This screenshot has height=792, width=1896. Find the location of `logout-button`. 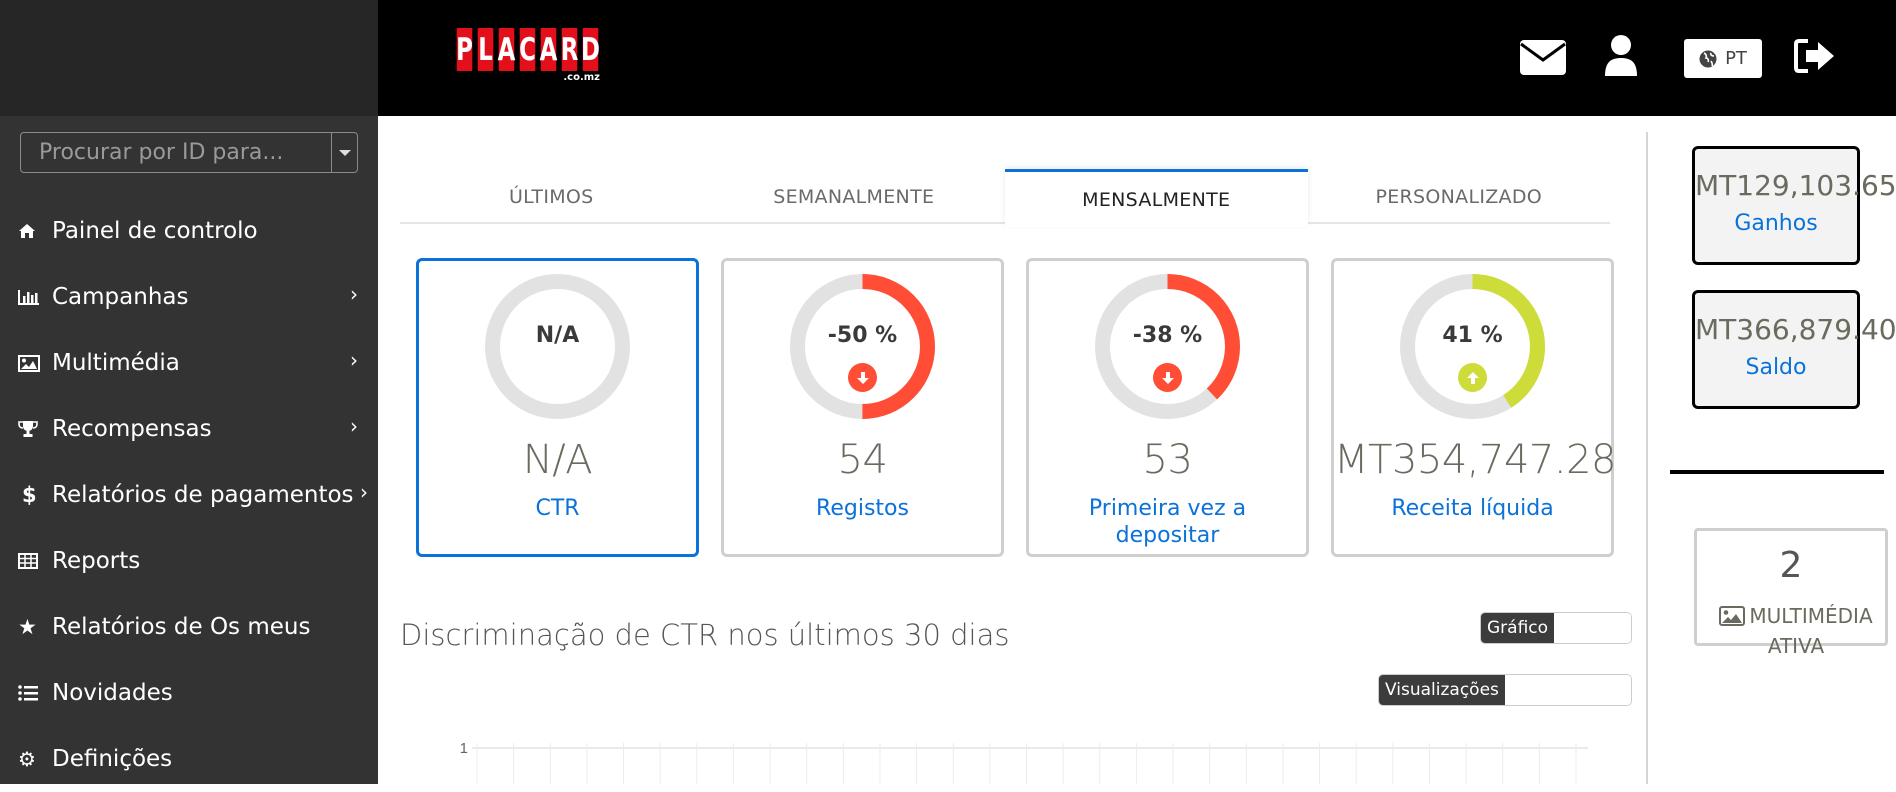

logout-button is located at coordinates (1815, 58).